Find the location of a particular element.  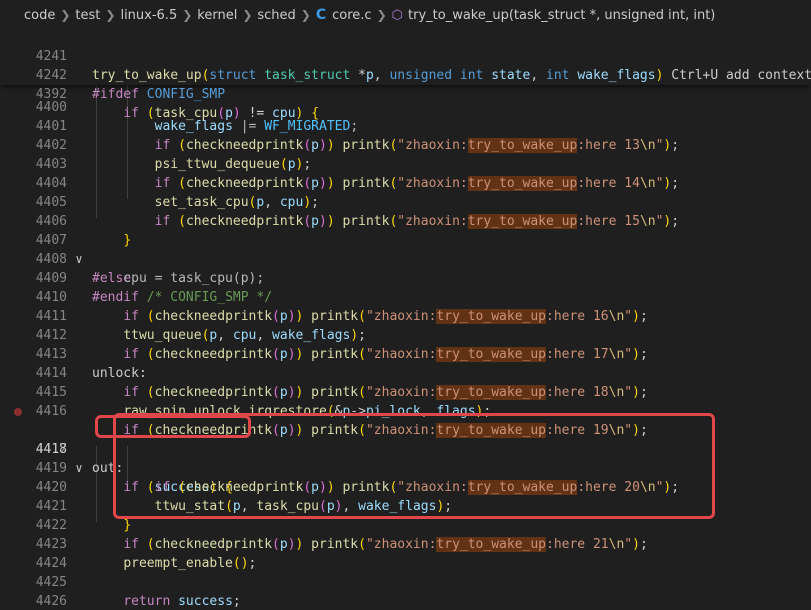

code-line: 4404 set_task_cpu(p, cpu); is located at coordinates (405, 182).